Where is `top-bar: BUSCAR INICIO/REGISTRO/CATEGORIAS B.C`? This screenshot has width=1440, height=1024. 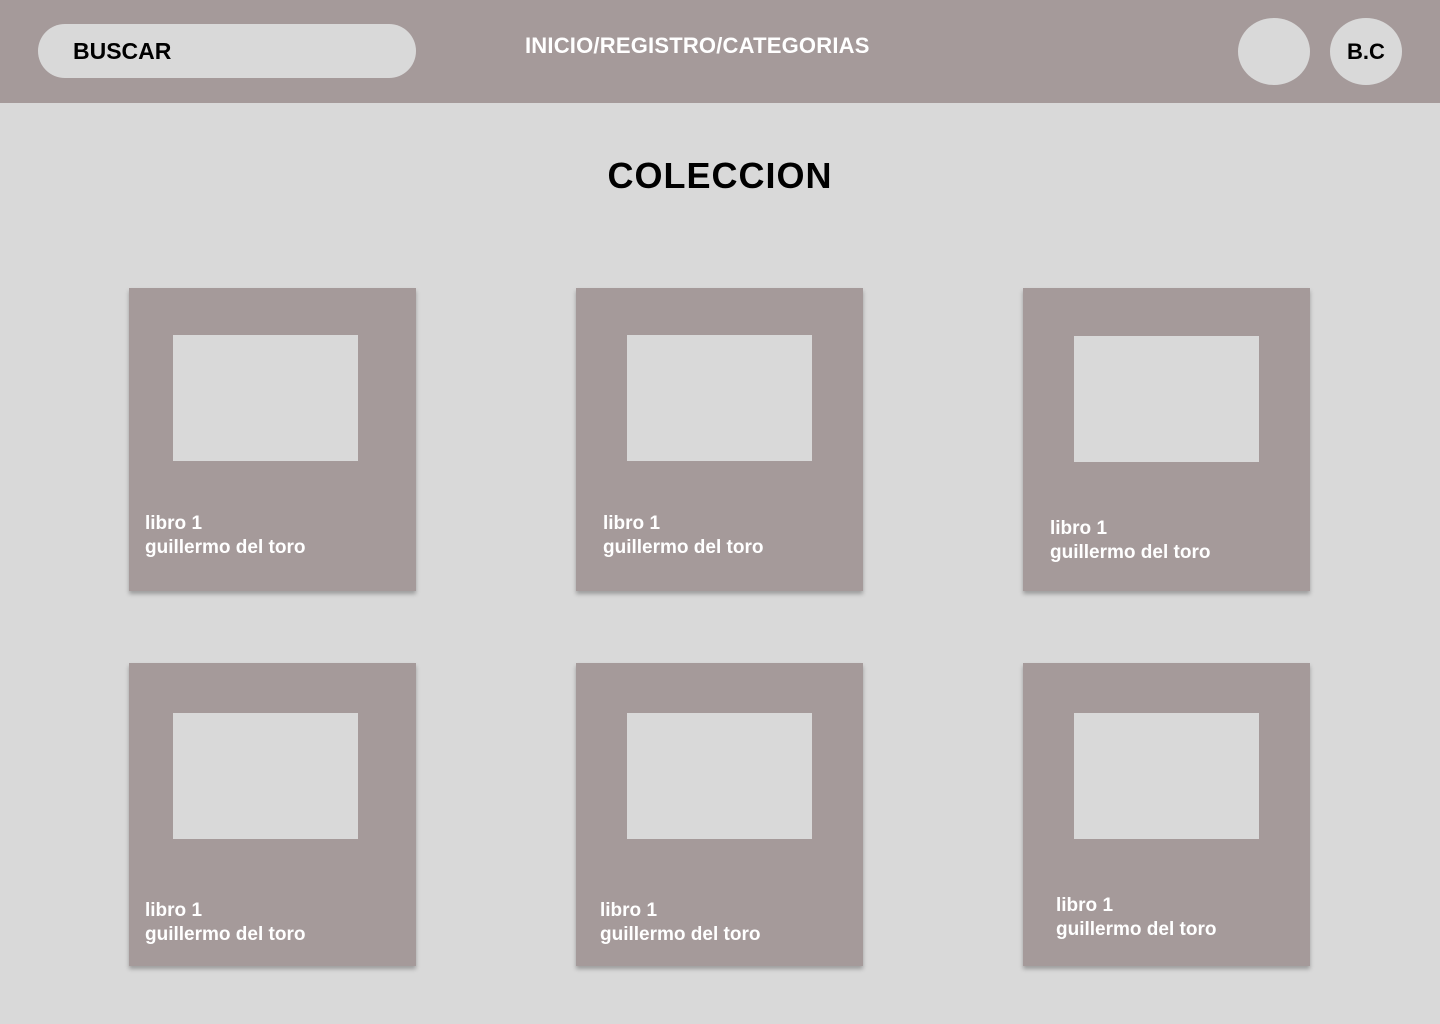 top-bar: BUSCAR INICIO/REGISTRO/CATEGORIAS B.C is located at coordinates (720, 51).